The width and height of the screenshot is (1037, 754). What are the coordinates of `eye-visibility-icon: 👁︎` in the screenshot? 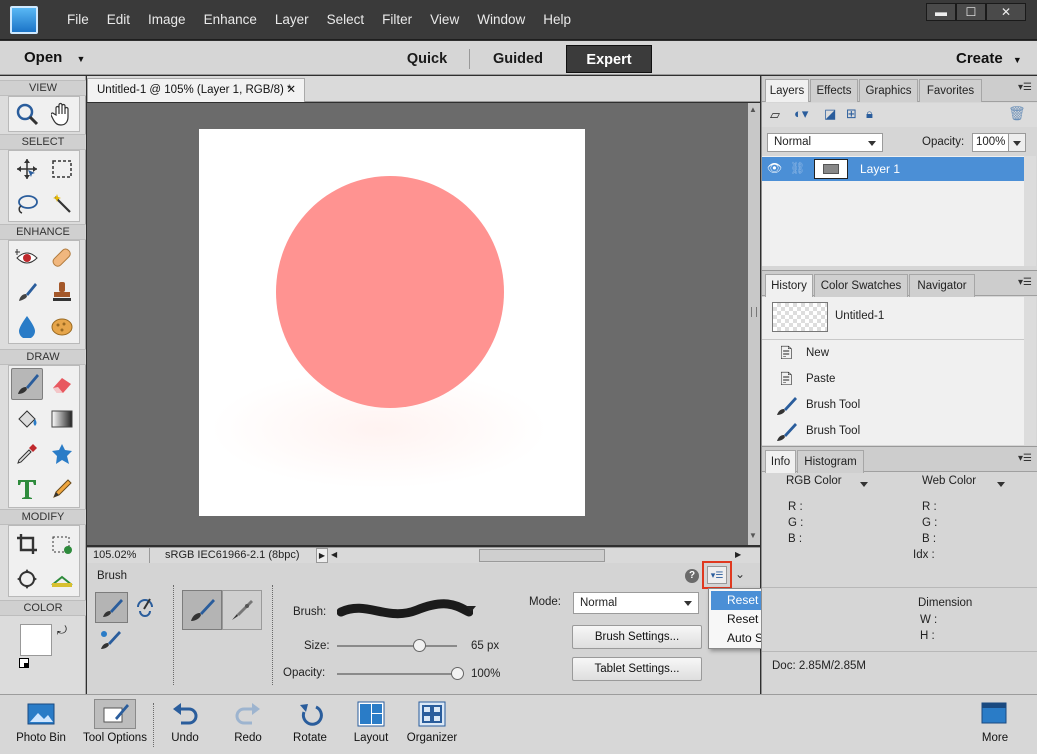 It's located at (774, 168).